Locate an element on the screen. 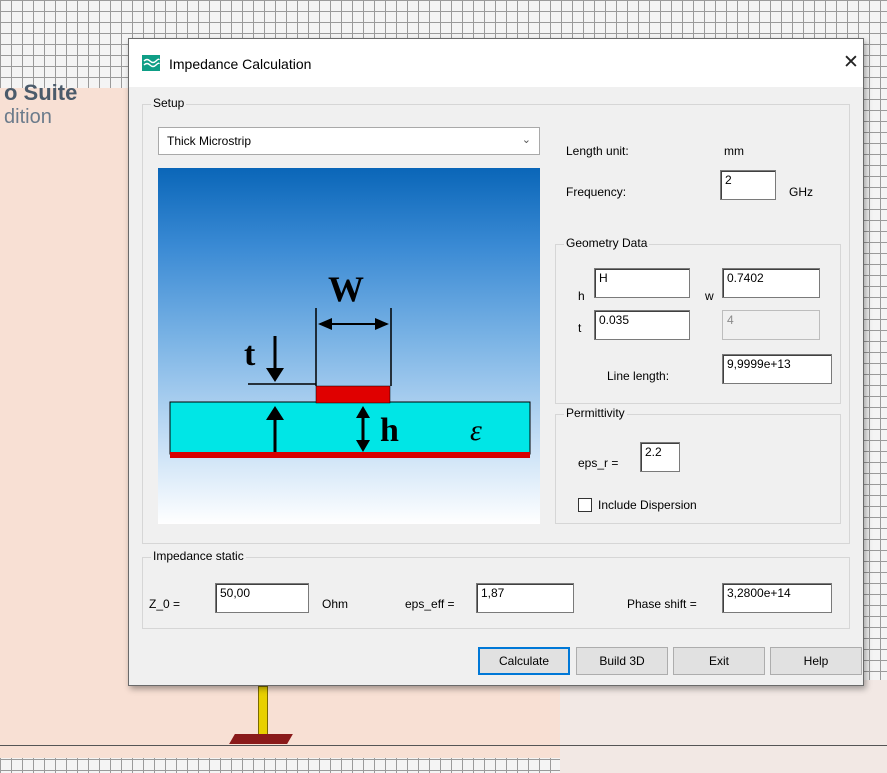 Image resolution: width=887 pixels, height=773 pixels. cad-feed-line is located at coordinates (263, 712).